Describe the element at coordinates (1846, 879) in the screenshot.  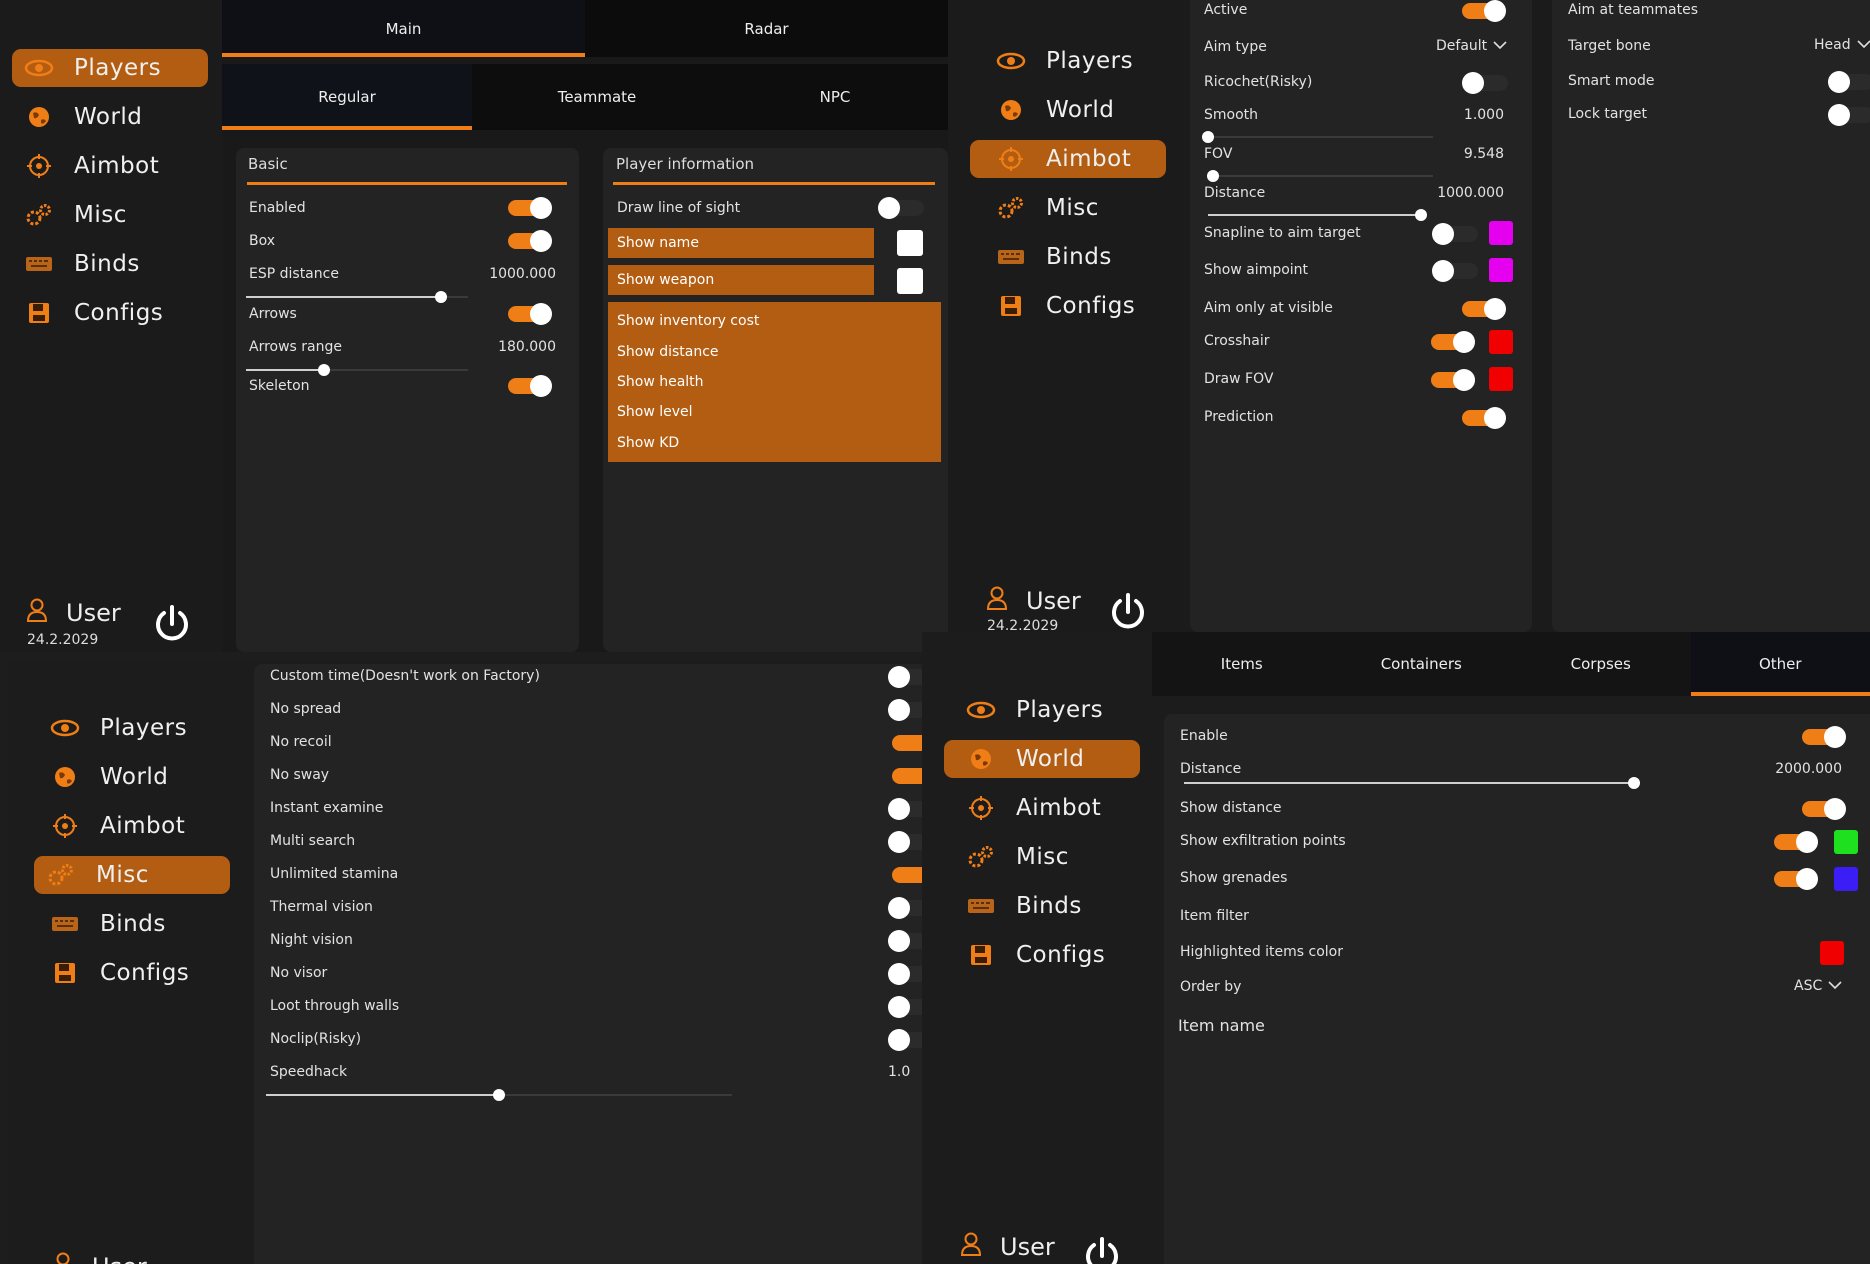
I see `grenades-color-swatch` at that location.